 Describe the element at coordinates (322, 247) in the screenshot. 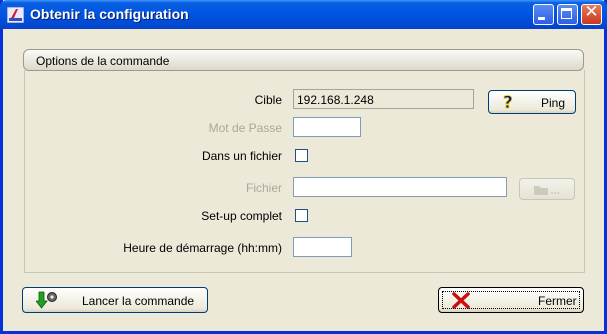

I see `heure-input` at that location.